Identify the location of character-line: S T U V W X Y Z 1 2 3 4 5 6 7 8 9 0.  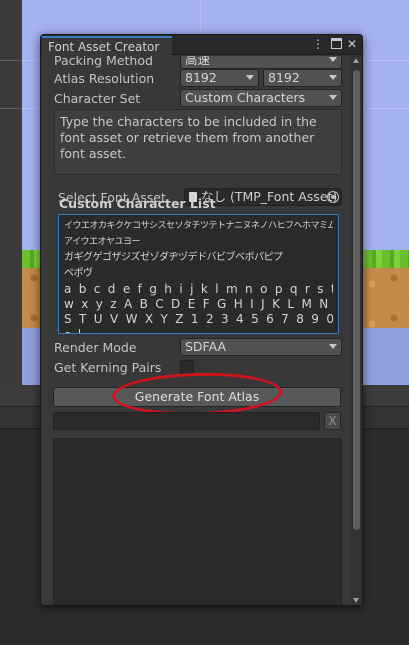
(198, 319).